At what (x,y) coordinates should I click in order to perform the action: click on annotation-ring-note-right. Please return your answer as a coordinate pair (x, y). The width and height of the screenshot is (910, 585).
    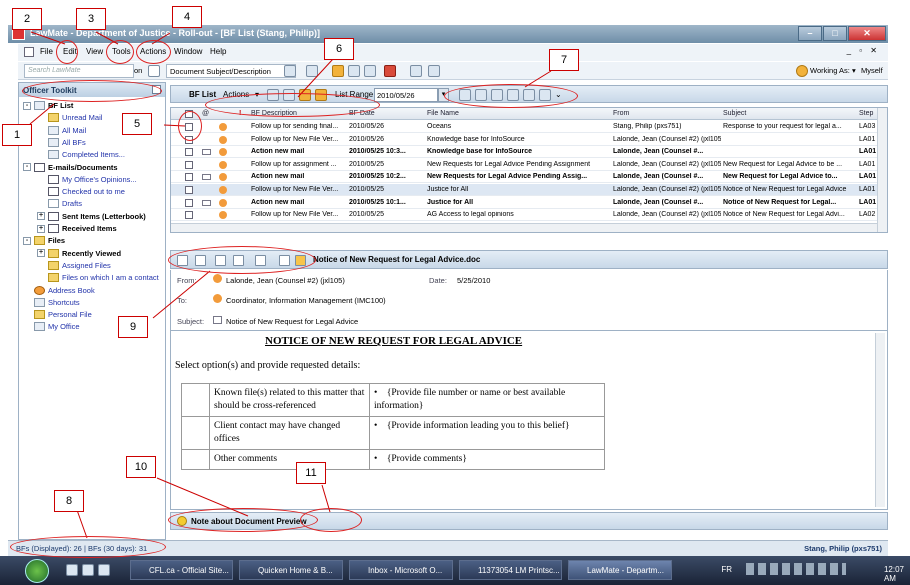
    Looking at the image, I should click on (331, 520).